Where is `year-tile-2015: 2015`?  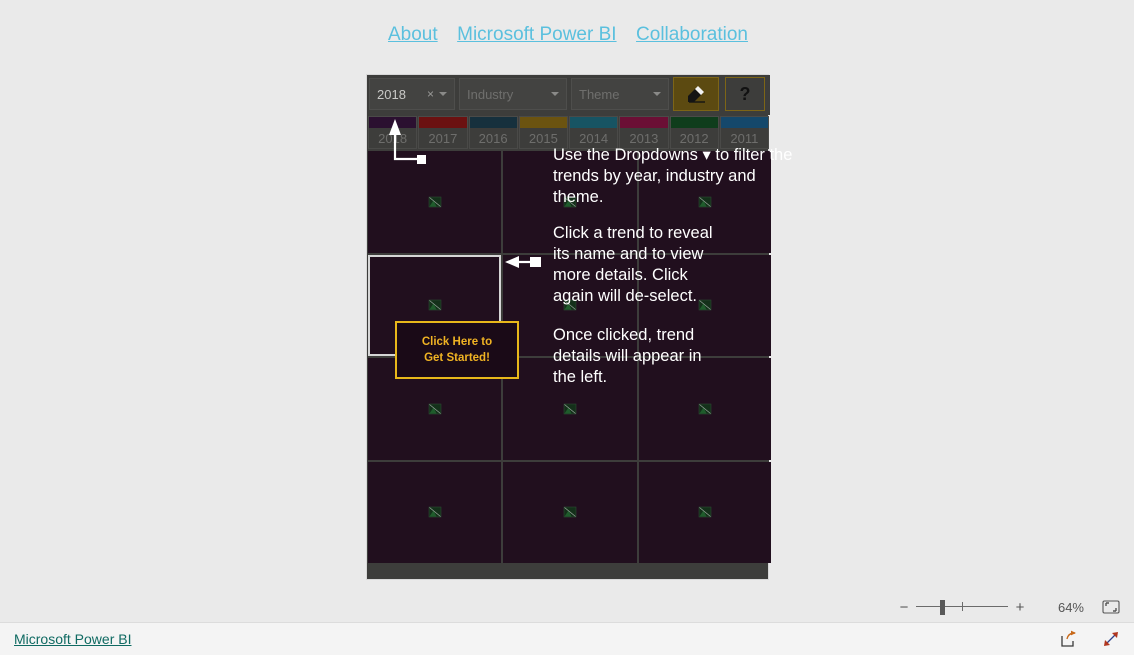 year-tile-2015: 2015 is located at coordinates (543, 132).